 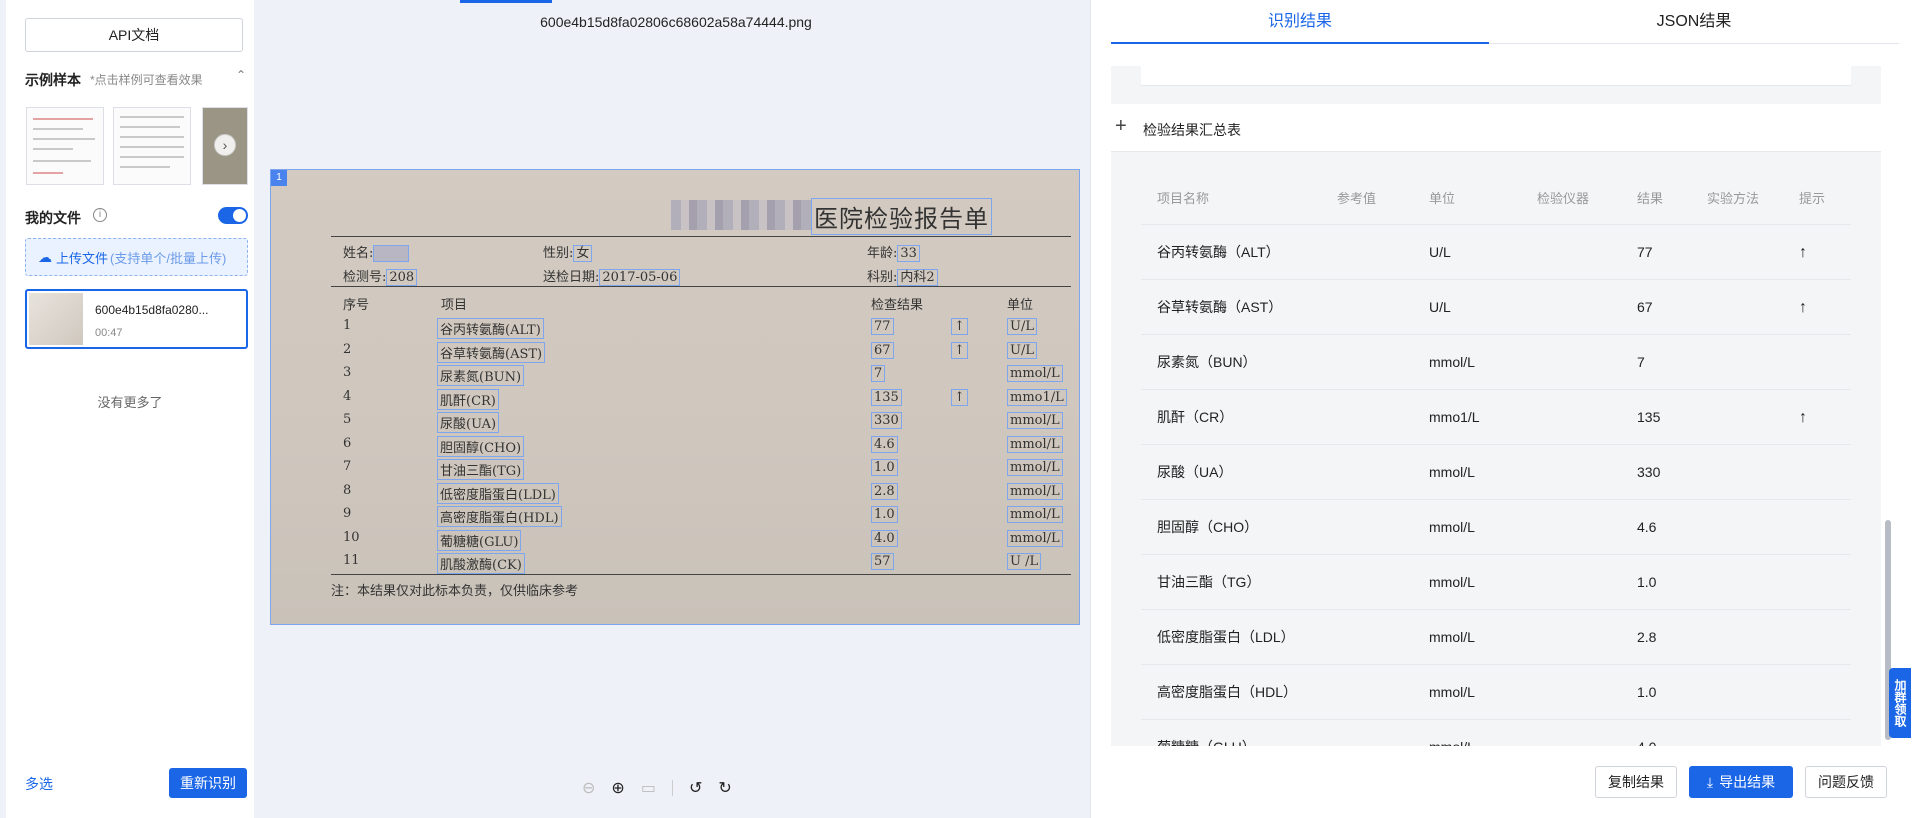 I want to click on doc-row: 11 肌酸激酶(CK) 57 U /L, so click(x=701, y=562).